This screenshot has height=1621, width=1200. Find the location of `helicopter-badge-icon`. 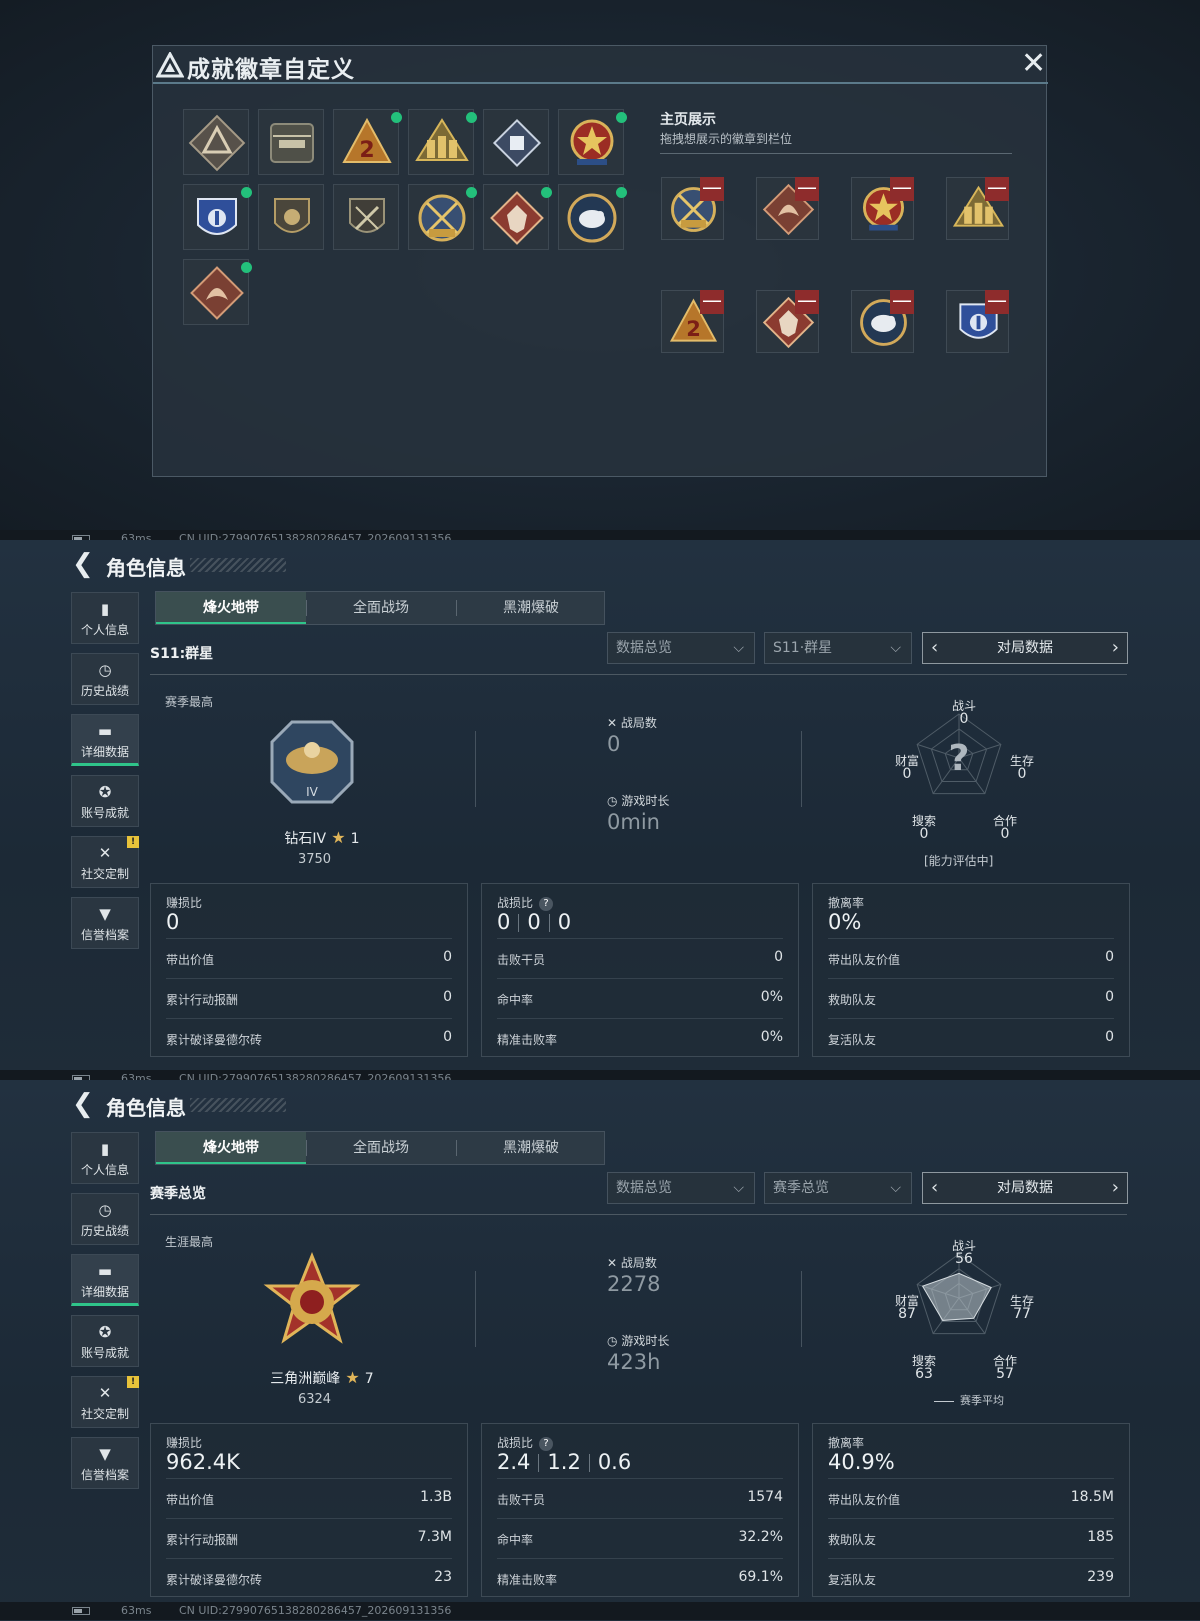

helicopter-badge-icon is located at coordinates (292, 143).